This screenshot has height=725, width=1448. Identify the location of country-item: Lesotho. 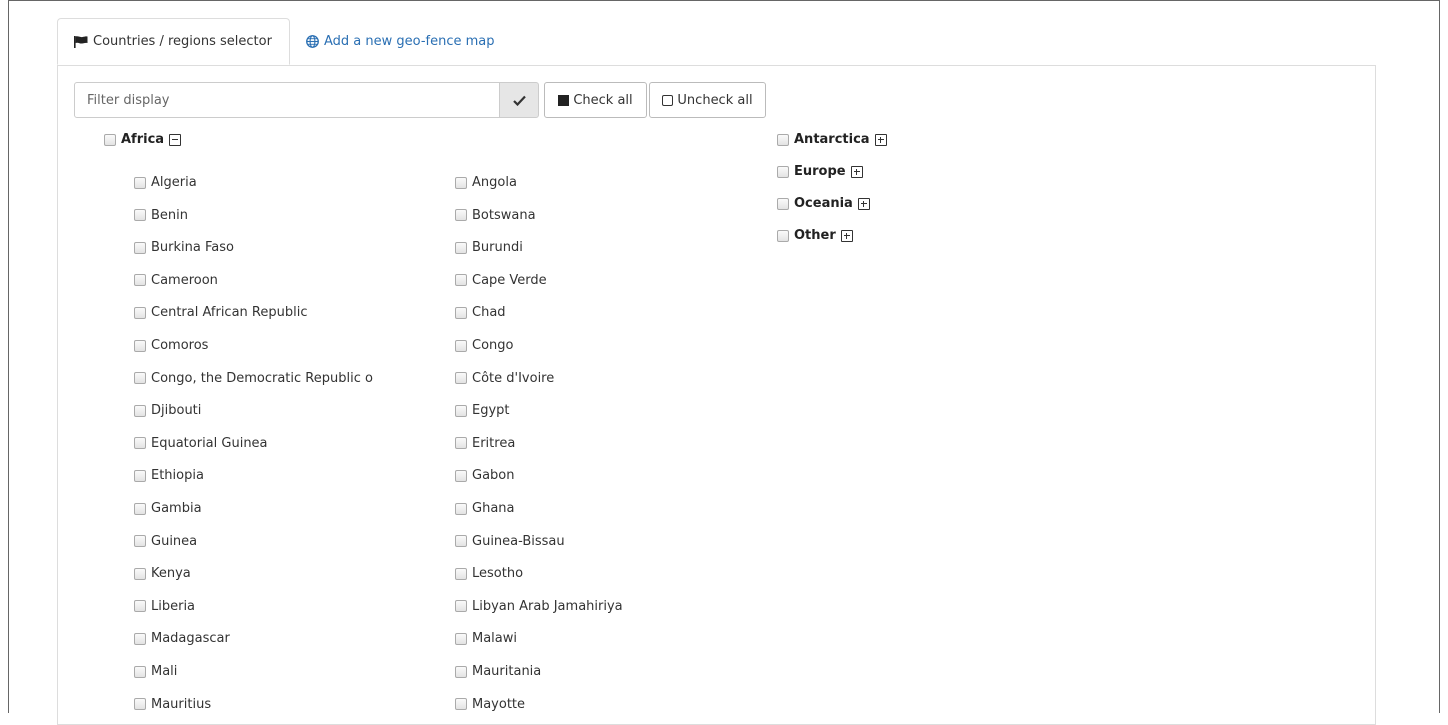
(489, 573).